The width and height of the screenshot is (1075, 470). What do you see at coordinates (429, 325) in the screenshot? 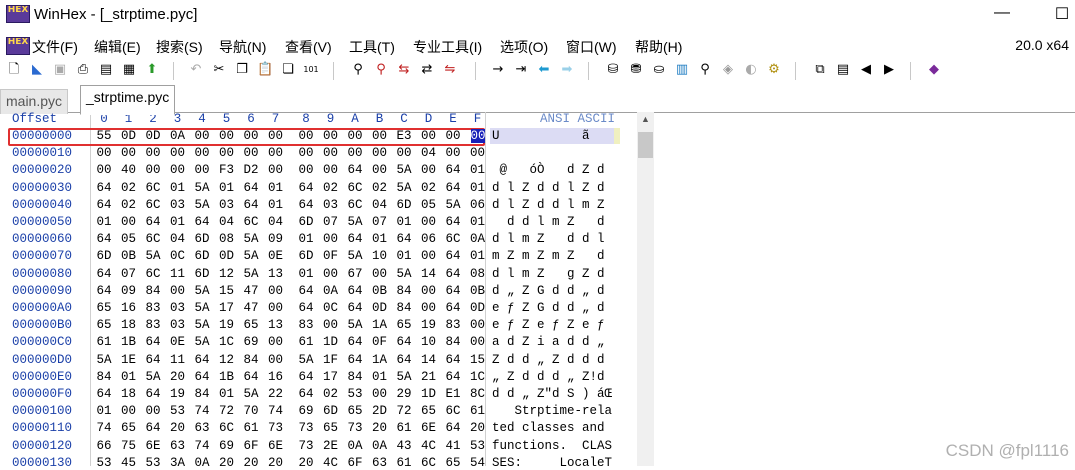
I see `hex-byte: 19` at bounding box center [429, 325].